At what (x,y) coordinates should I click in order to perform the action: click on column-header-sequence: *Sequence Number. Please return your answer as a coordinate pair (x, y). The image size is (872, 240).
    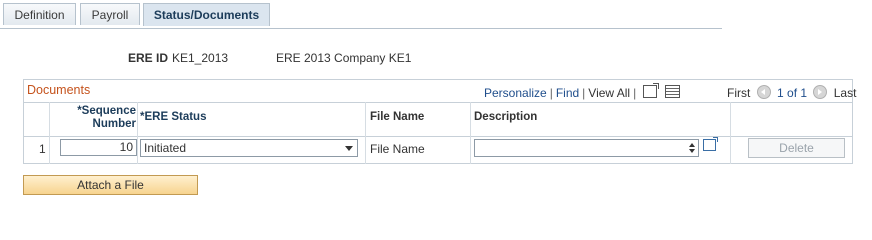
    Looking at the image, I should click on (106, 118).